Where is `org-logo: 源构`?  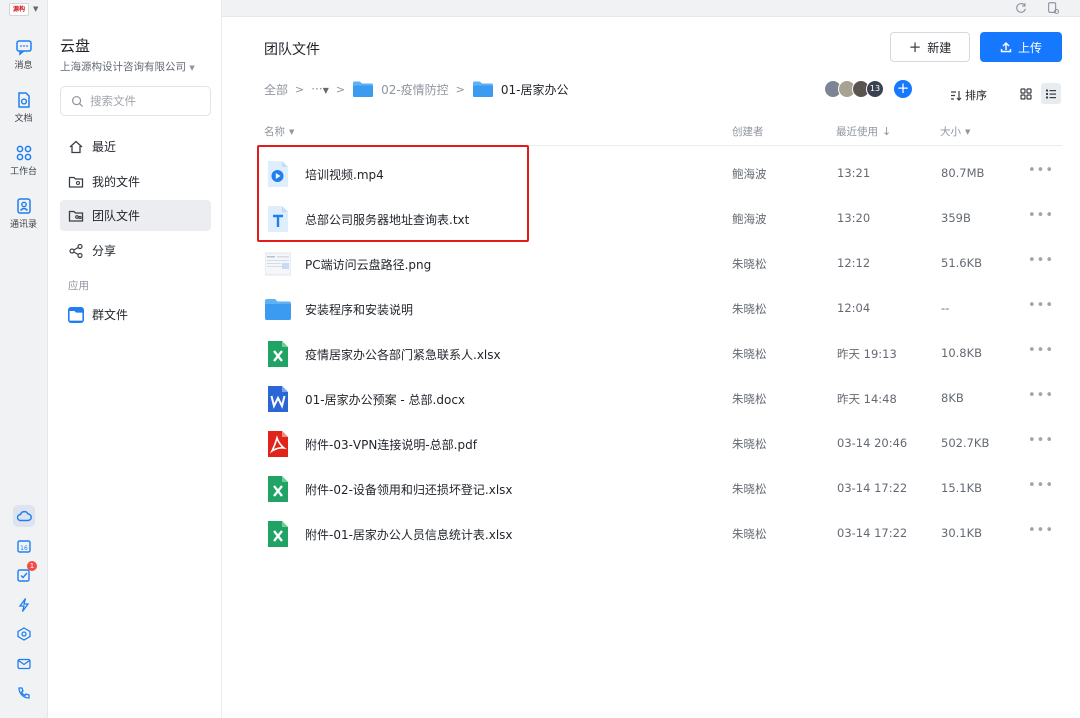 org-logo: 源构 is located at coordinates (19, 9).